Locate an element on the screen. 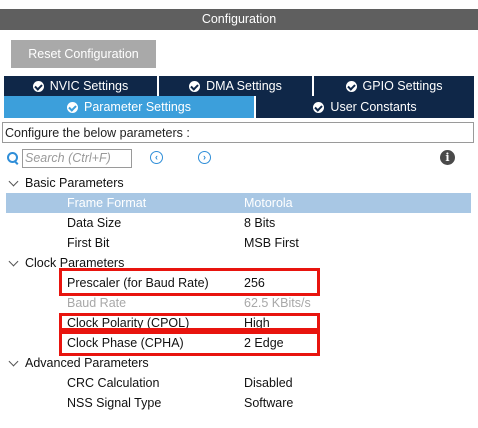 The width and height of the screenshot is (478, 428). configuration-header: Configuration is located at coordinates (239, 15).